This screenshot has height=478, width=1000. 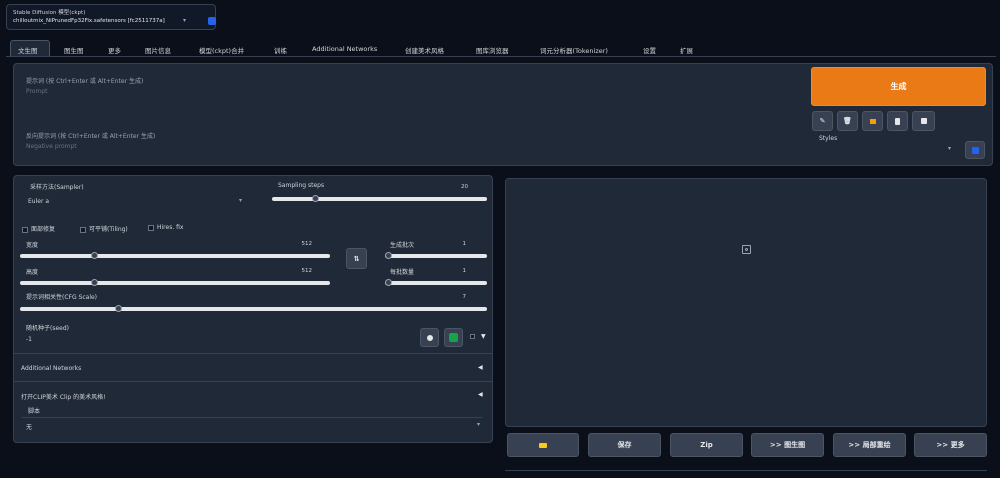 I want to click on prompt-placeholder: 提示词 (按 Ctrl+Enter 或 Alt+Enter 生成), so click(x=85, y=81).